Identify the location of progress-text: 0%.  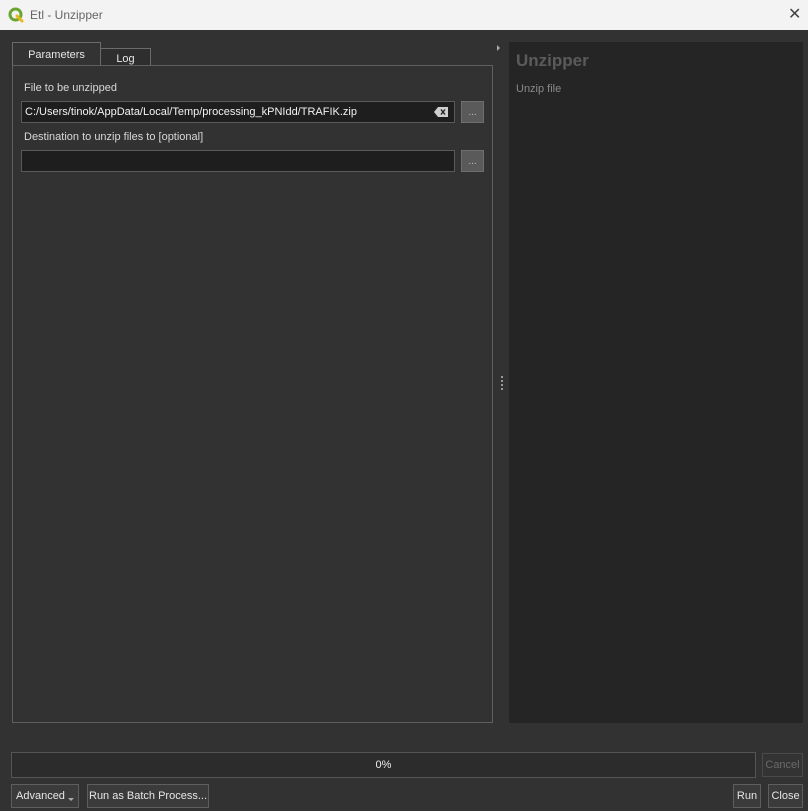
(383, 765).